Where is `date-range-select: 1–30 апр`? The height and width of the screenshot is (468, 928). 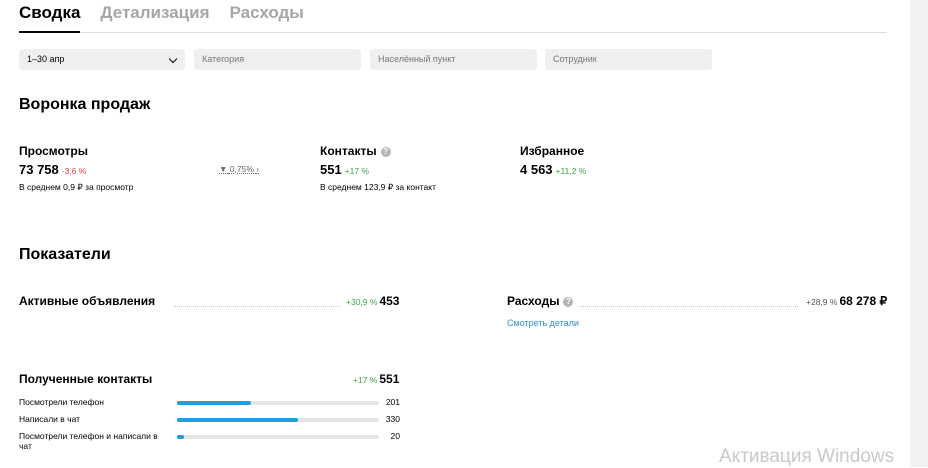
date-range-select: 1–30 апр is located at coordinates (102, 59).